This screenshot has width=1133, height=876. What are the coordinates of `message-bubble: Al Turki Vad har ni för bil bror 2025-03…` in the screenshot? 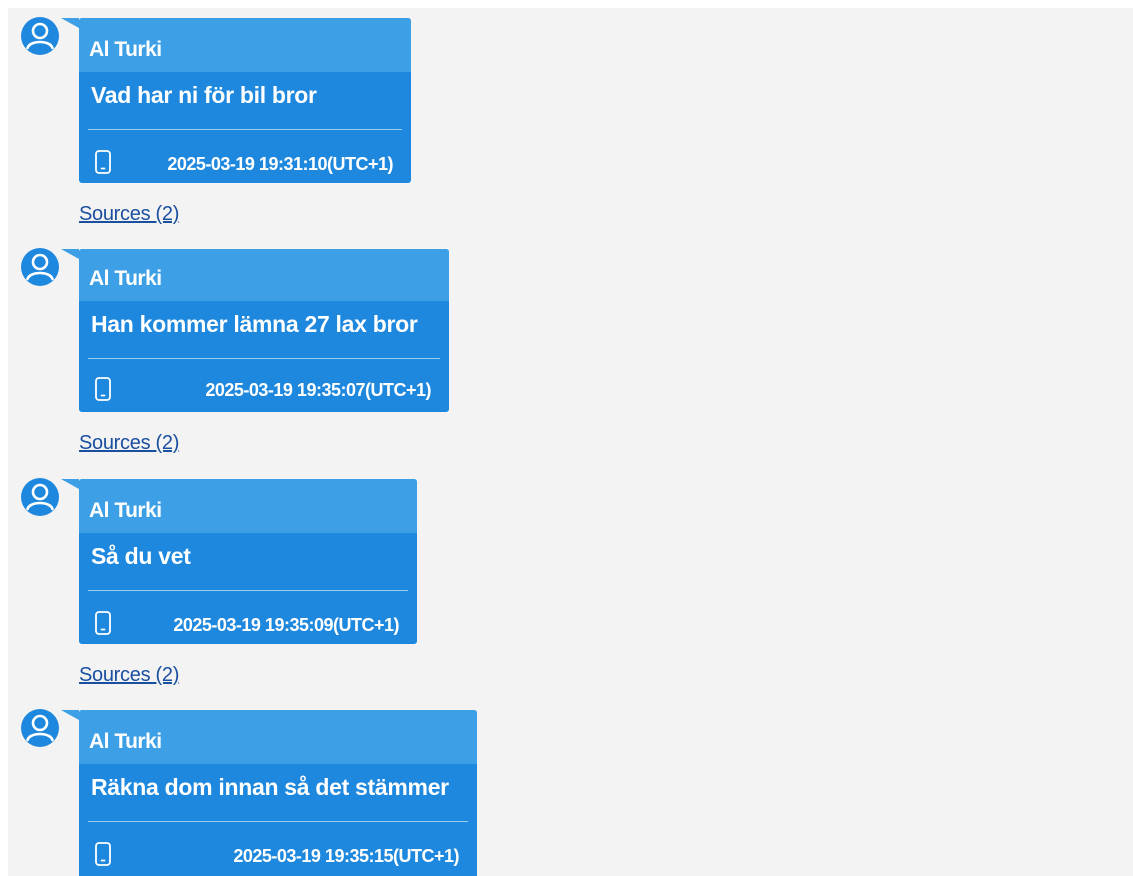 It's located at (236, 100).